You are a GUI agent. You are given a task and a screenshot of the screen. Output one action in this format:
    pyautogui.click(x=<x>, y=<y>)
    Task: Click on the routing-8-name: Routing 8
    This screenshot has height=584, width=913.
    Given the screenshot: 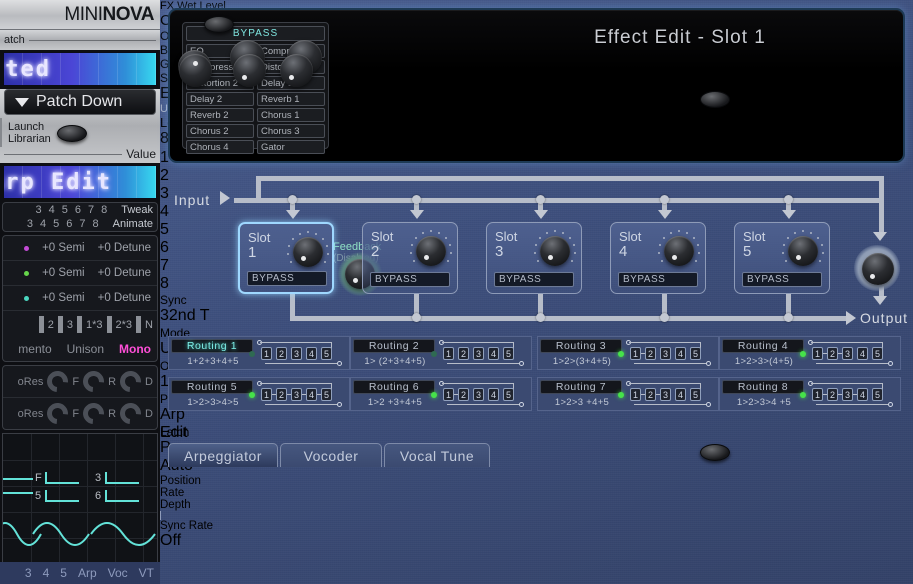 What is the action you would take?
    pyautogui.click(x=763, y=387)
    